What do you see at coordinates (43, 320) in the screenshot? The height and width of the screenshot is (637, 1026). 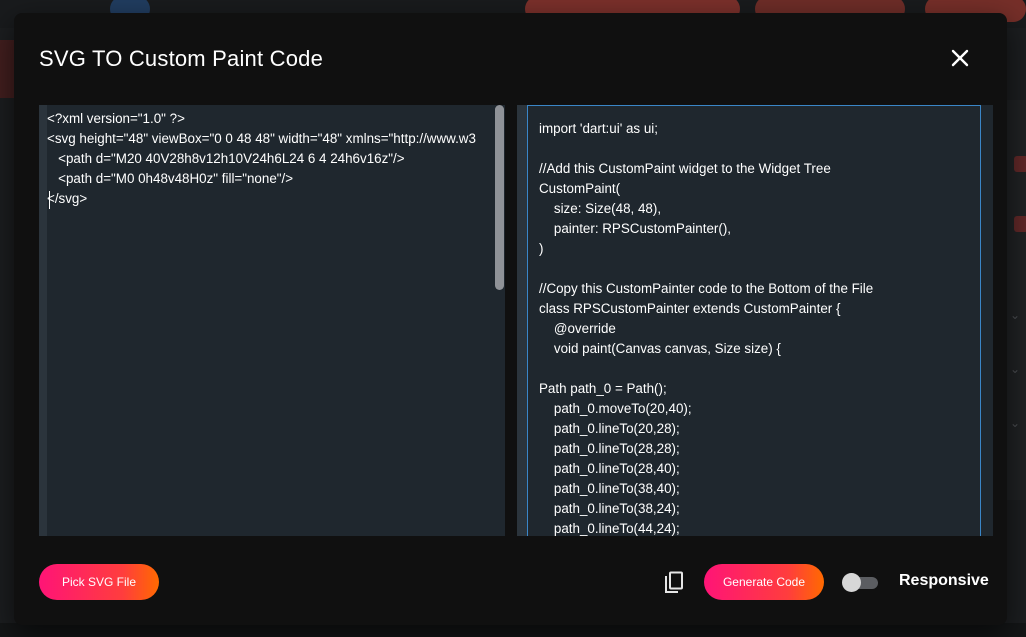 I see `editor-gutter` at bounding box center [43, 320].